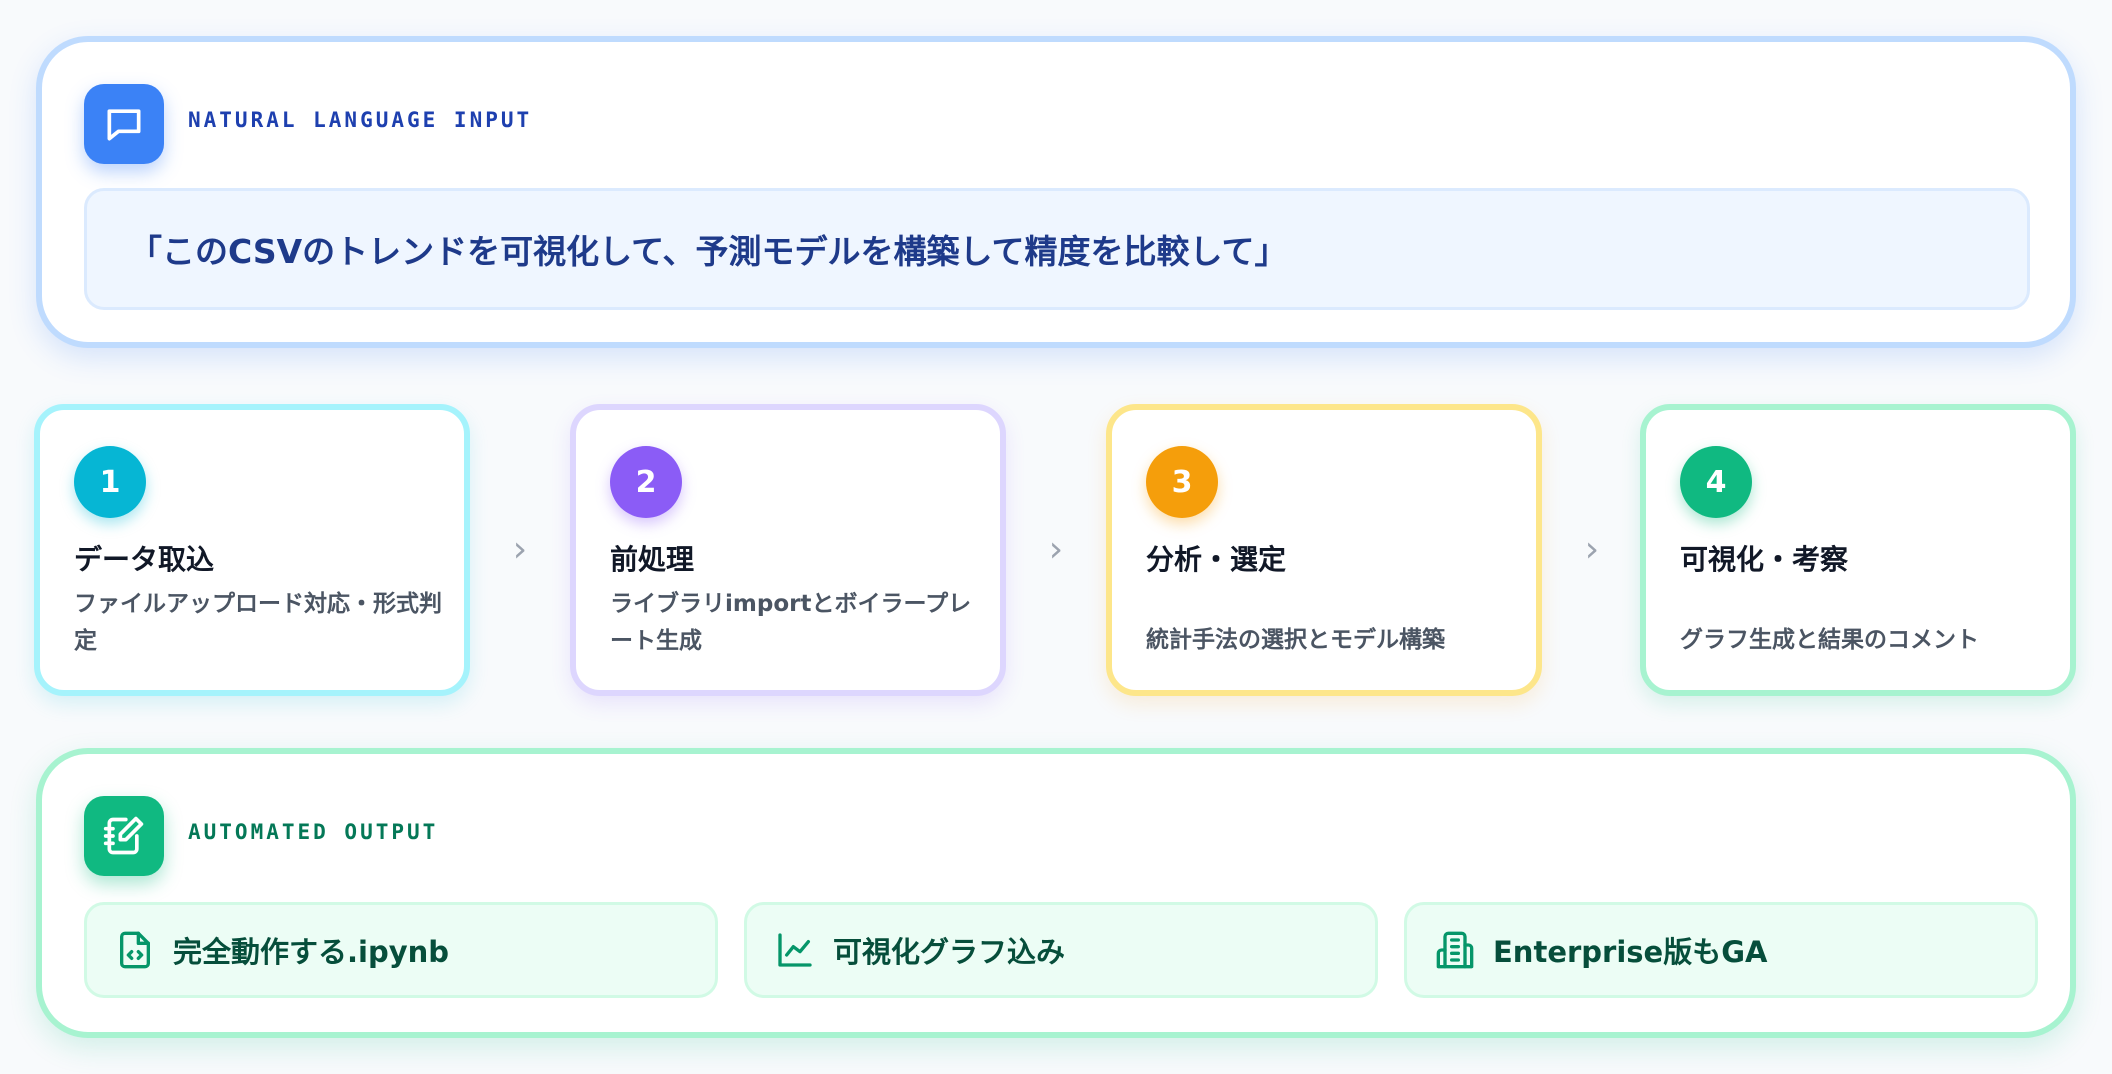 The height and width of the screenshot is (1074, 2112). What do you see at coordinates (791, 622) in the screenshot?
I see `step-description: ライブラリimportとボイラープレート生成` at bounding box center [791, 622].